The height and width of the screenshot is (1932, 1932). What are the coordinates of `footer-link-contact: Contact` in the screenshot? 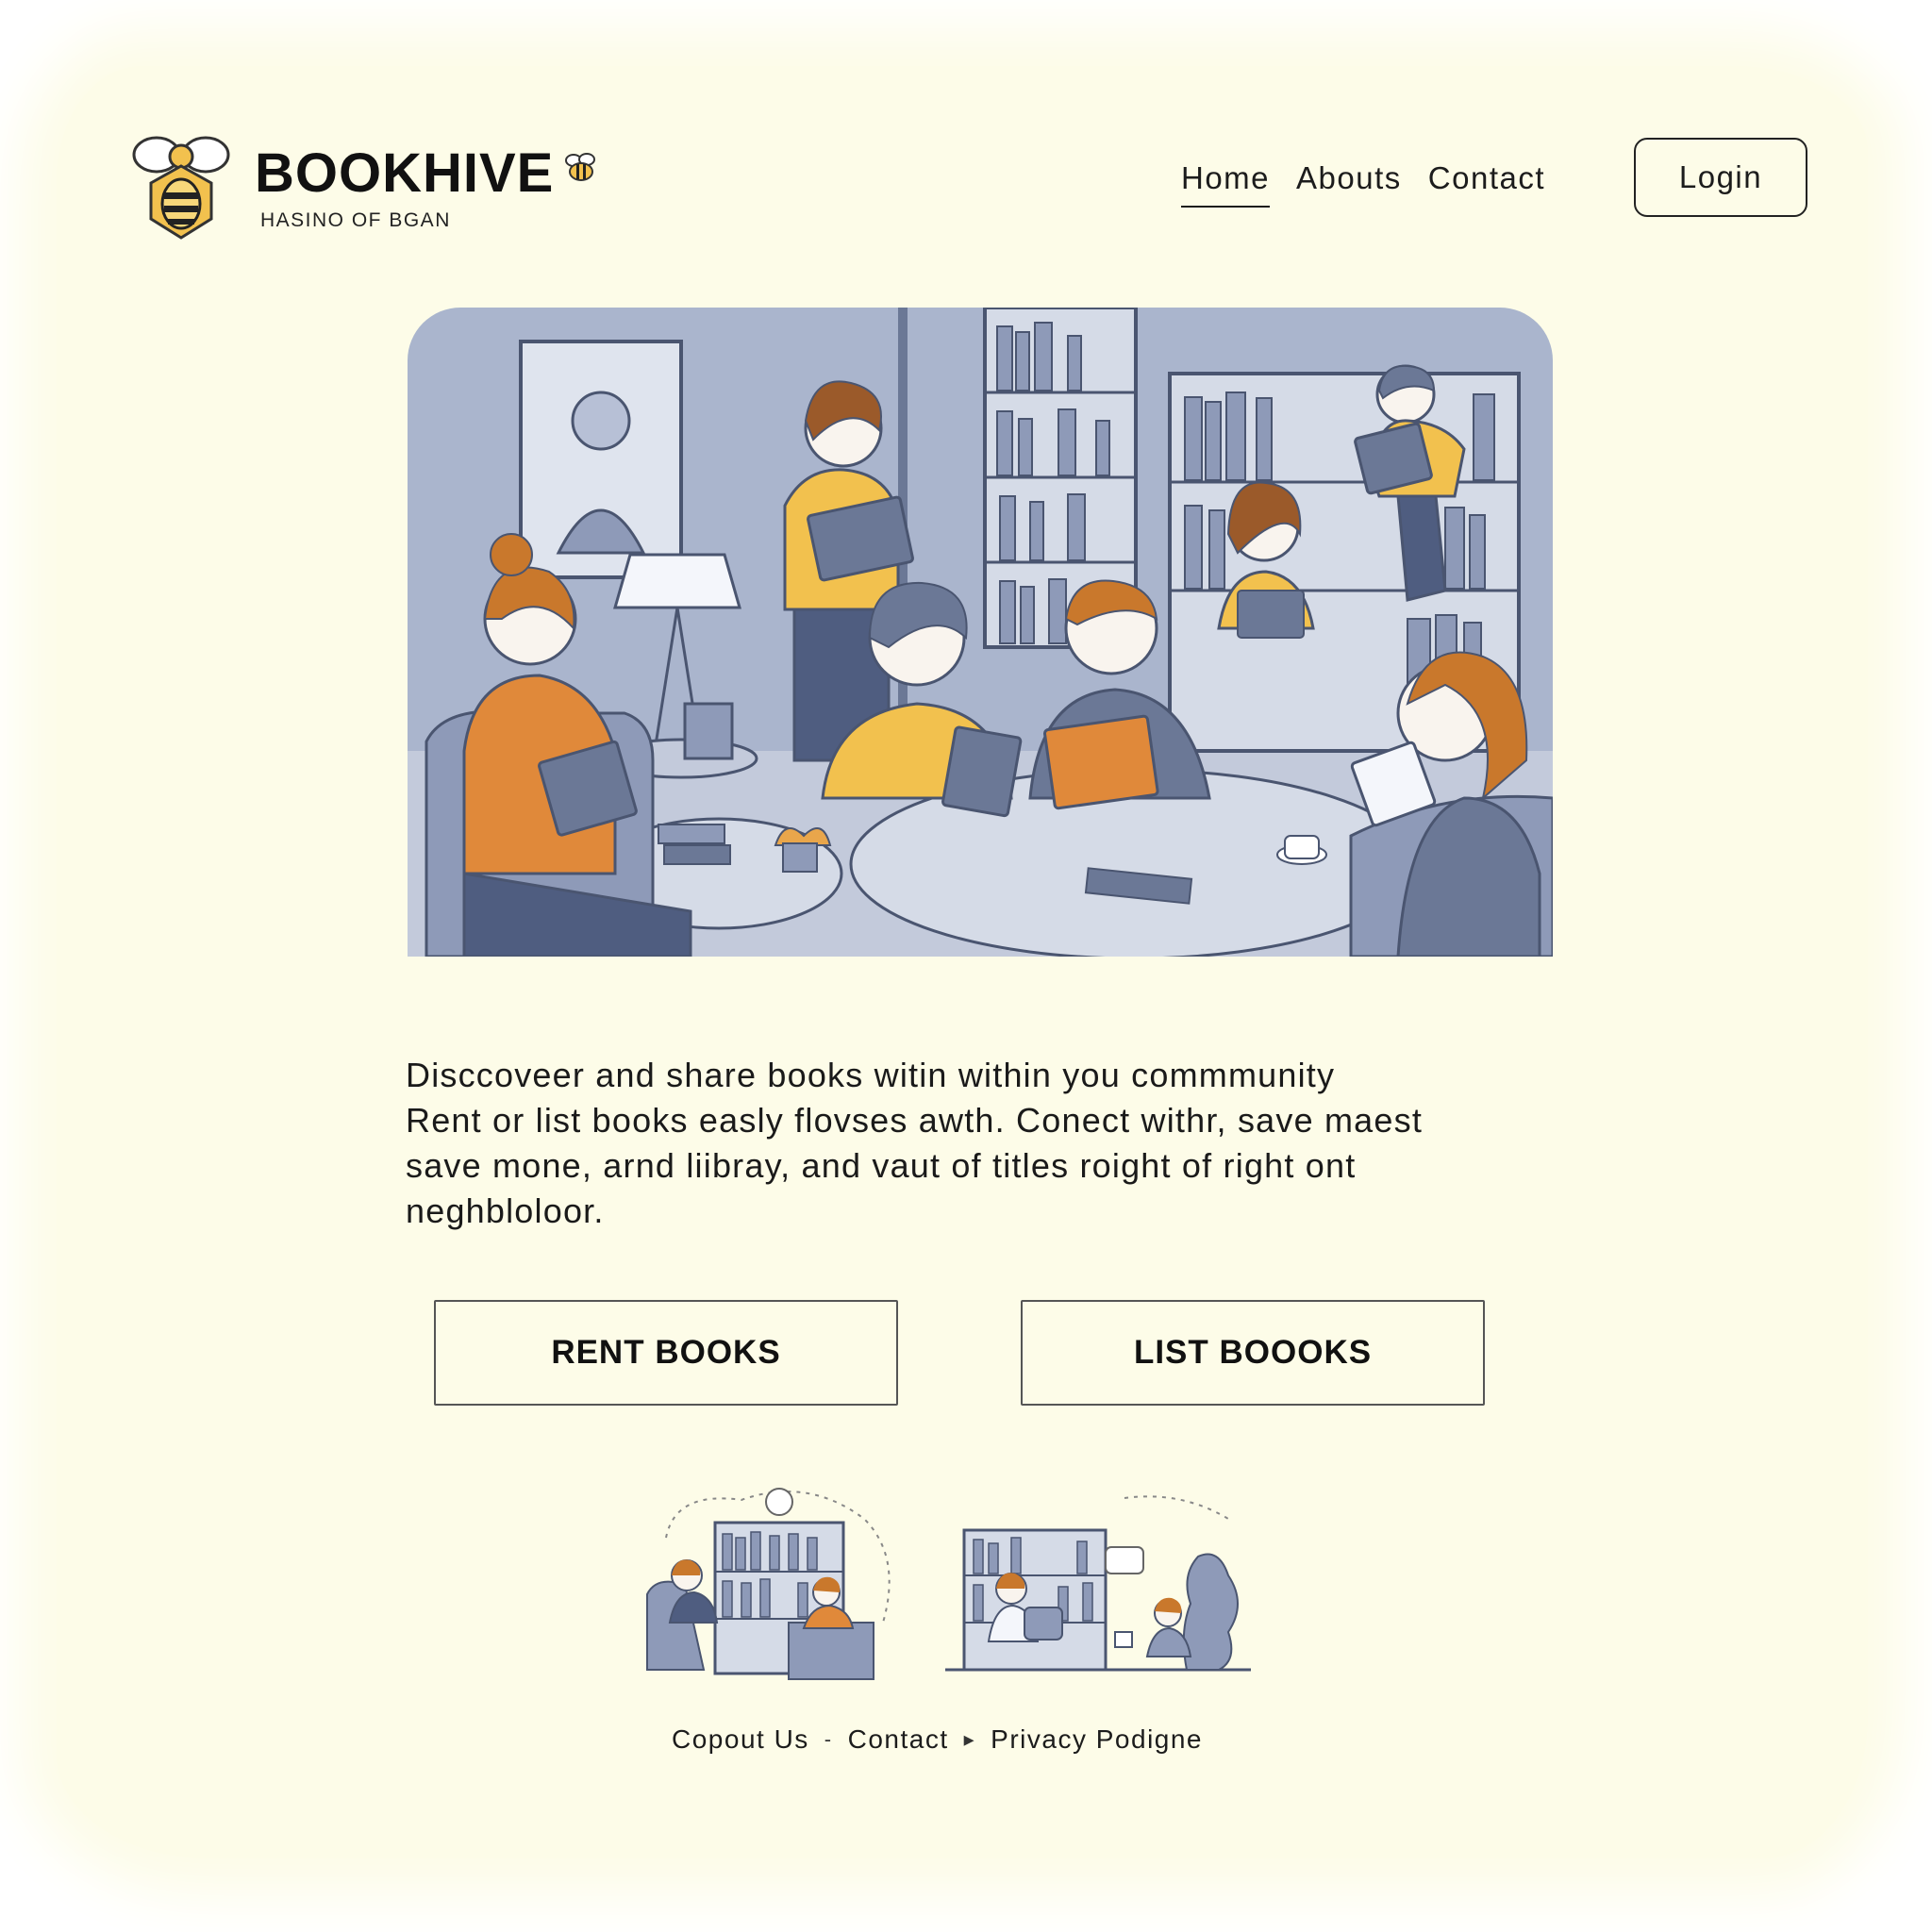 It's located at (899, 1740).